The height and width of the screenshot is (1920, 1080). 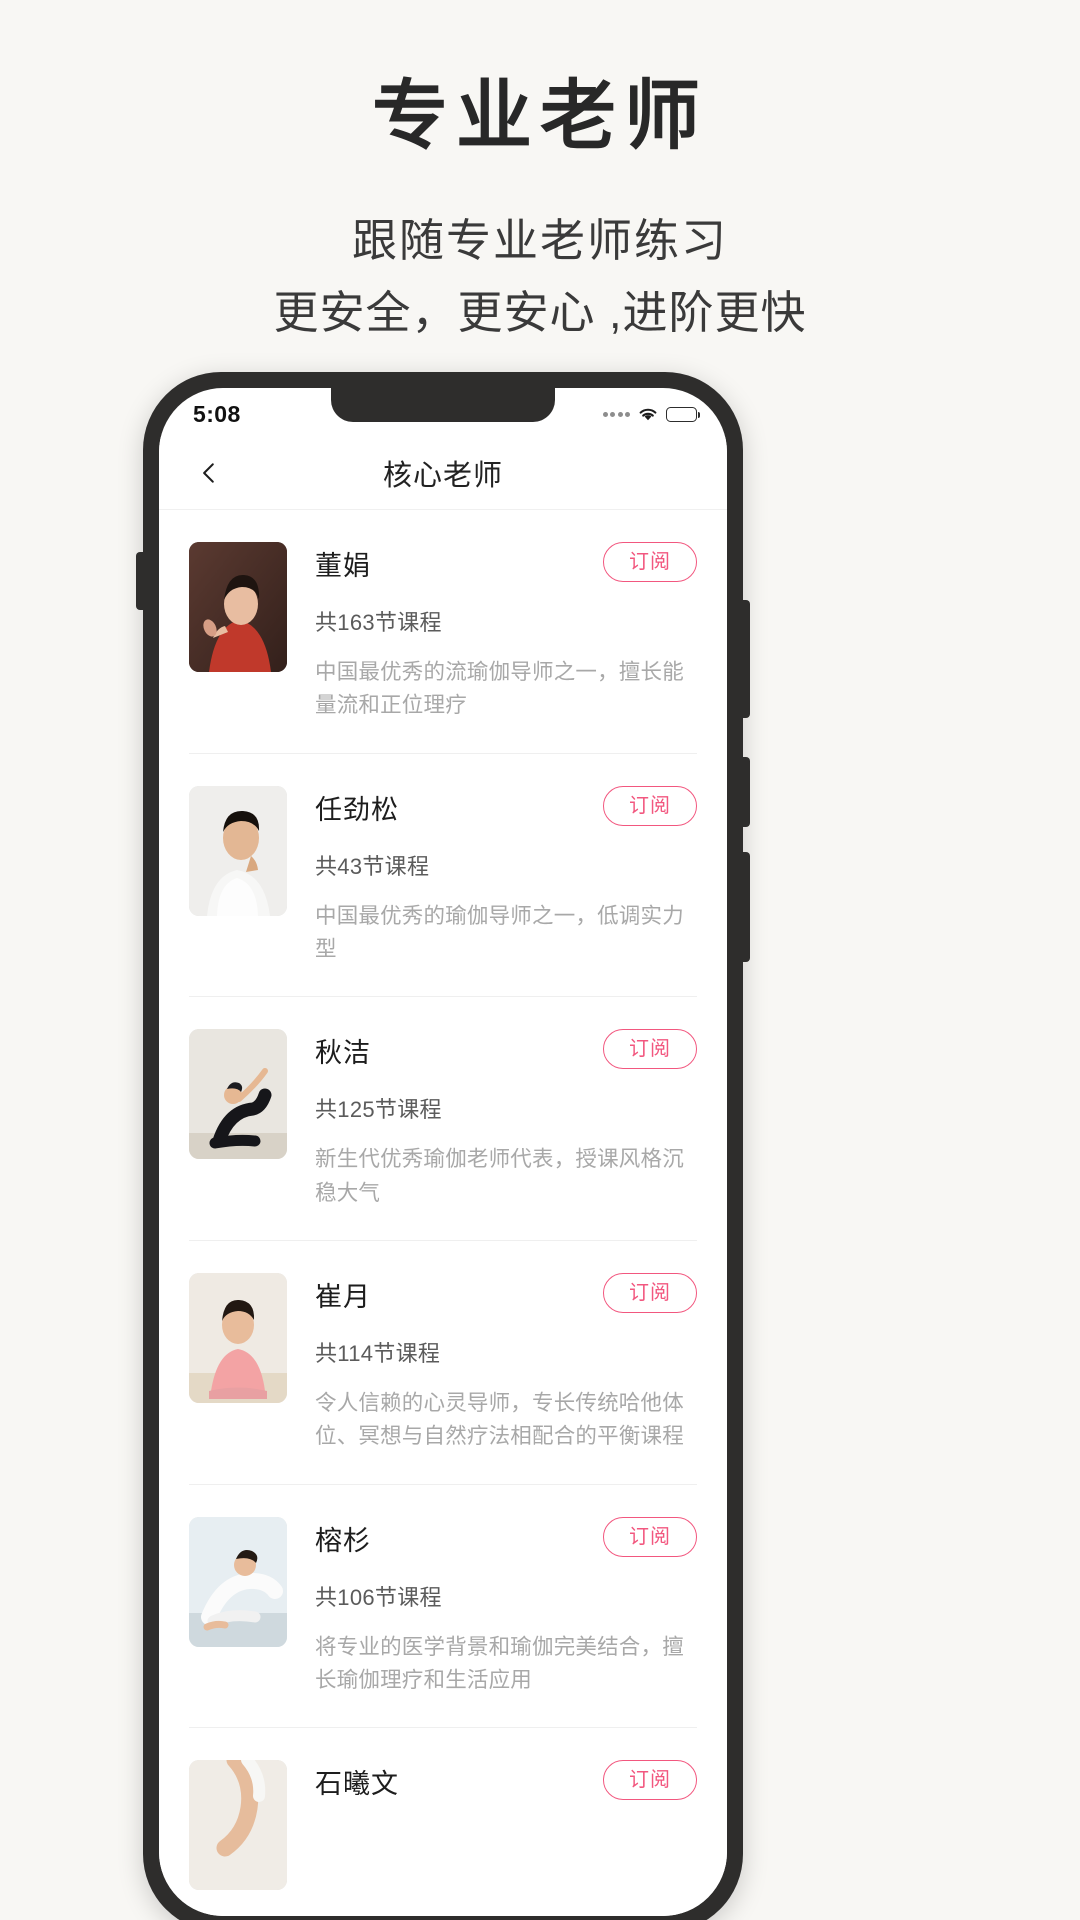 I want to click on teacher-name: 董娟, so click(x=343, y=566).